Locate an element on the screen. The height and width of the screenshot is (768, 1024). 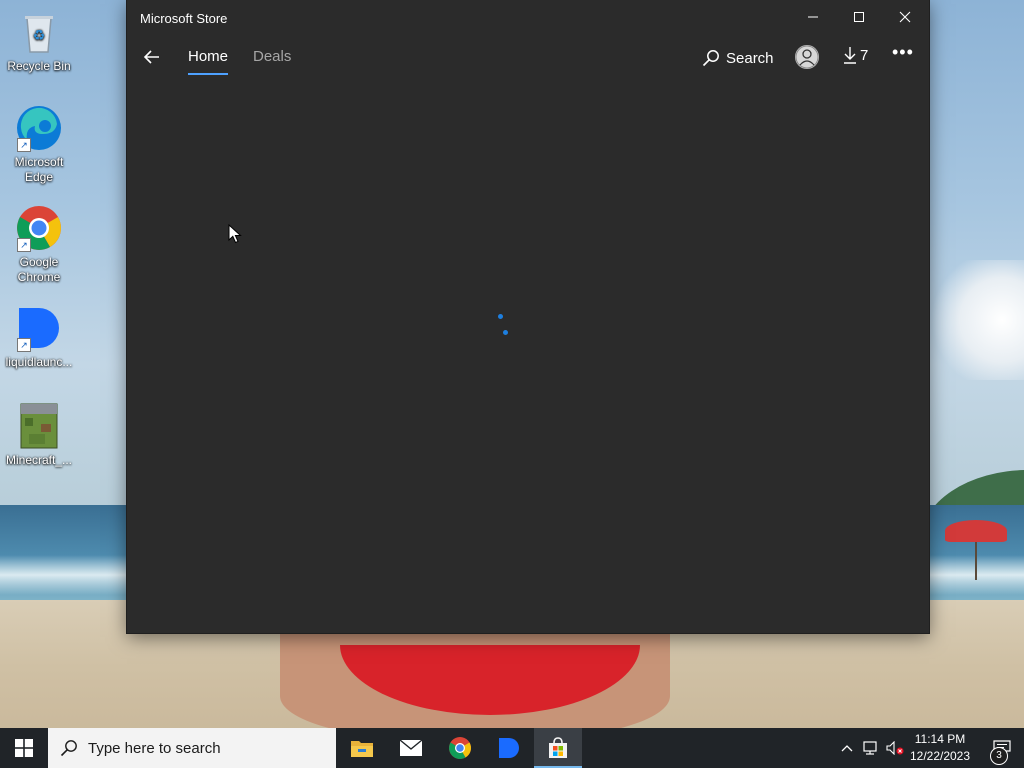
taskbar-search-placeholder: Type here to search is located at coordinates (154, 748).